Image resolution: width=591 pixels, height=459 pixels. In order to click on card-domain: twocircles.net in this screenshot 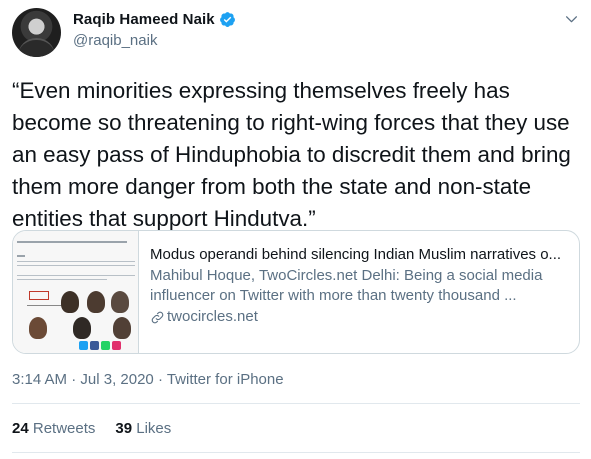, I will do `click(212, 316)`.